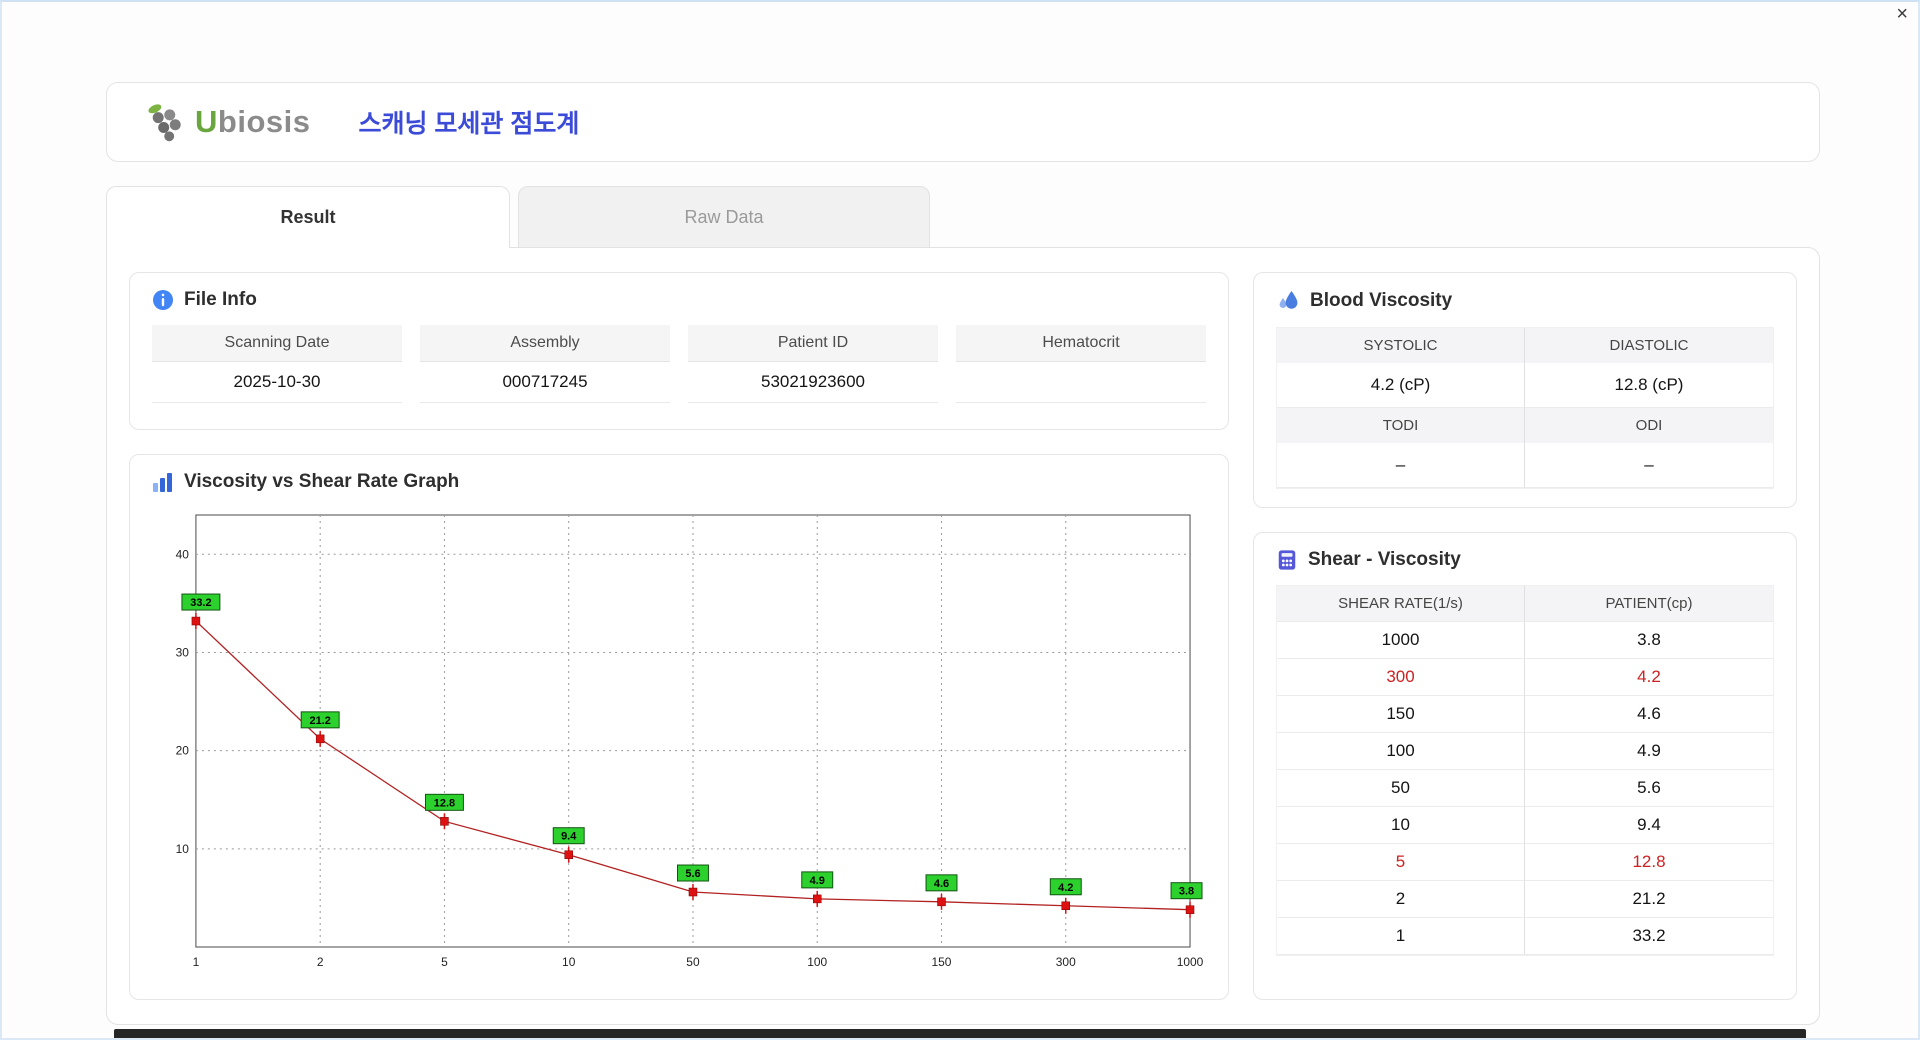 The width and height of the screenshot is (1920, 1040). Describe the element at coordinates (1381, 300) in the screenshot. I see `blood-viscosity-title: Blood Viscosity` at that location.